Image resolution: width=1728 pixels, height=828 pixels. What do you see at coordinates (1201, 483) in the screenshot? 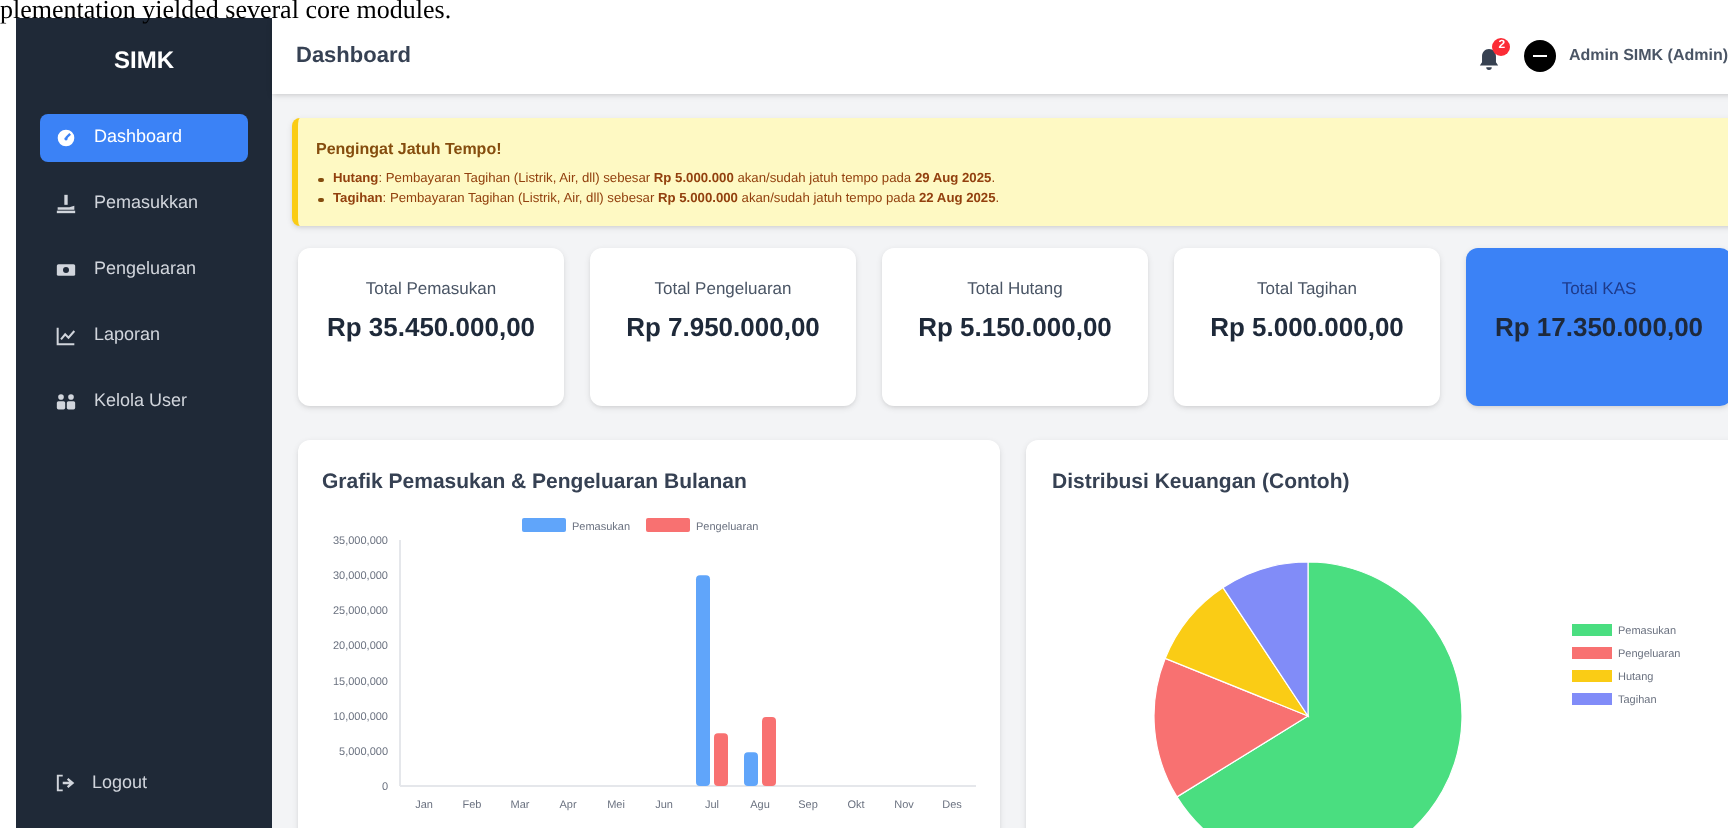
I see `chart-title: Distribusi Keuangan (Contoh)` at bounding box center [1201, 483].